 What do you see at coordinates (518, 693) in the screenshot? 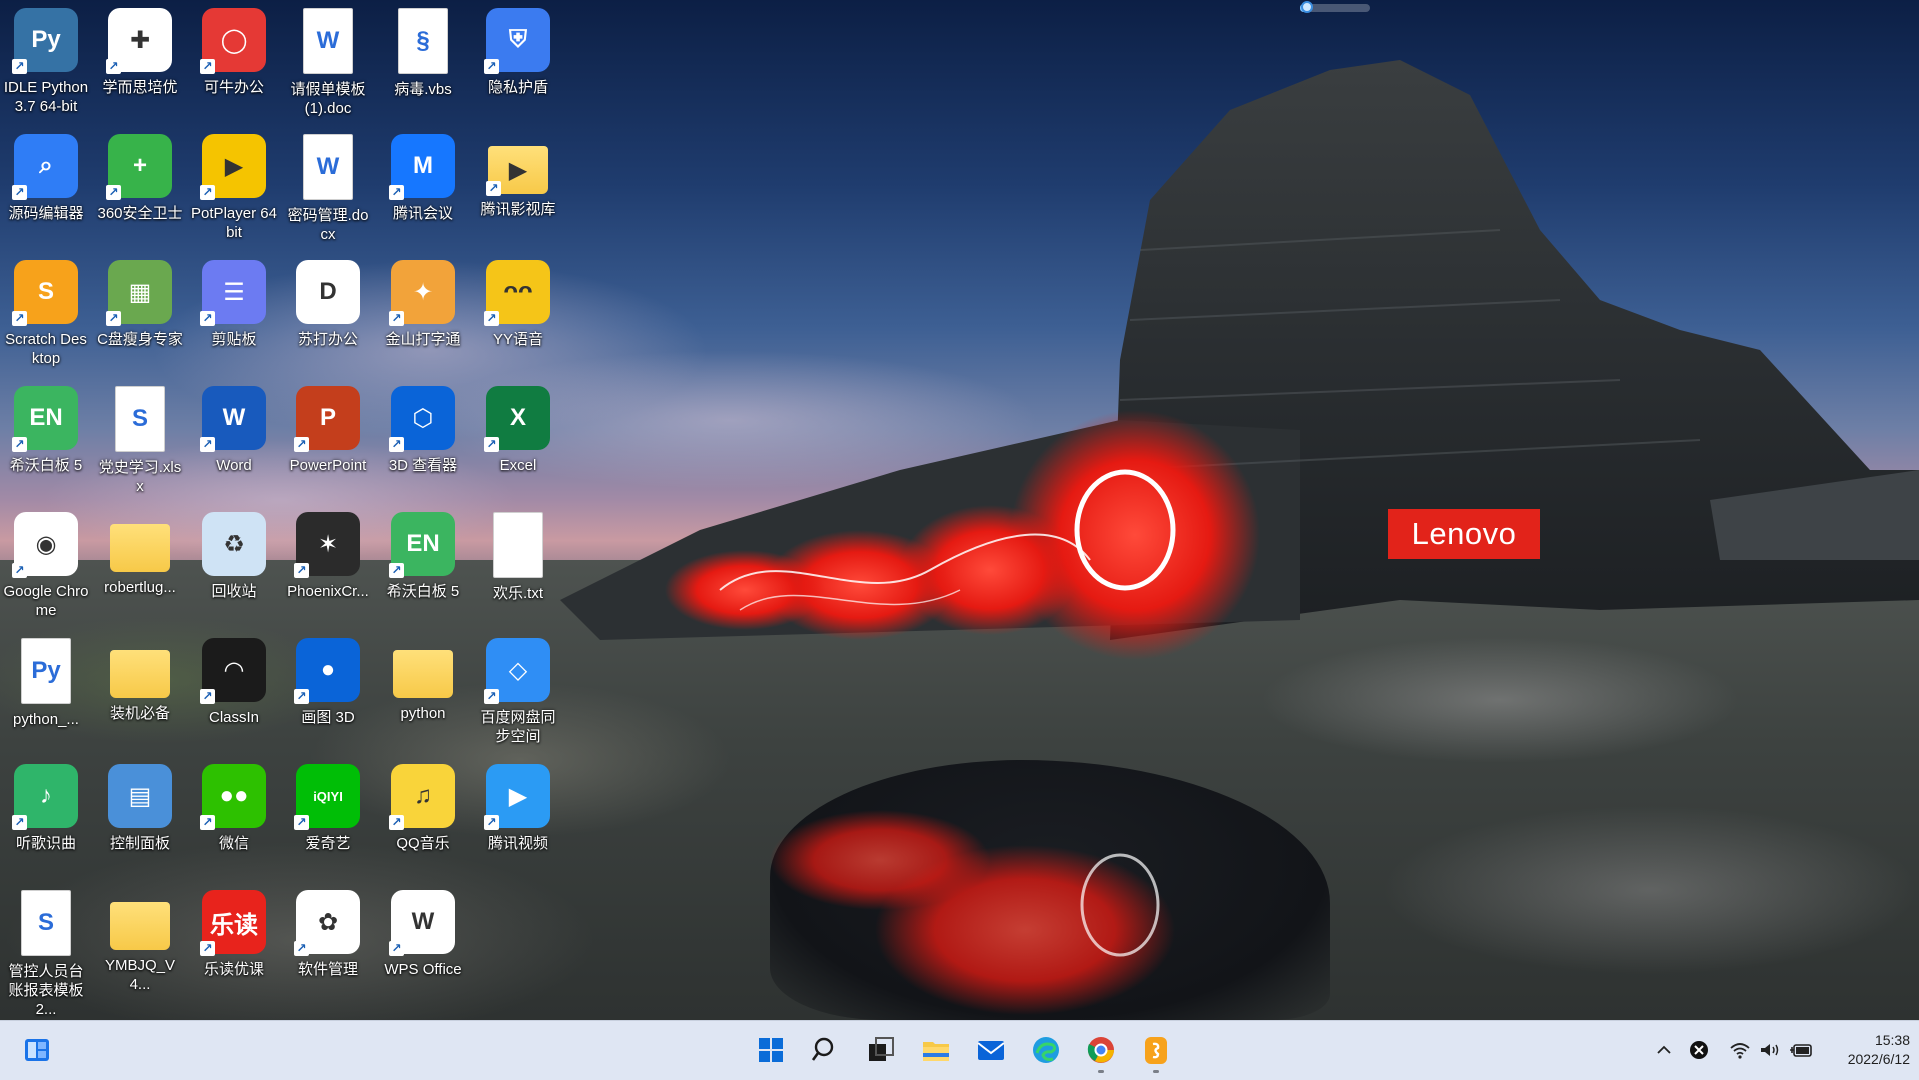
I see `desktop-shortcut: ◇ ↗ 百度网盘同步空间` at bounding box center [518, 693].